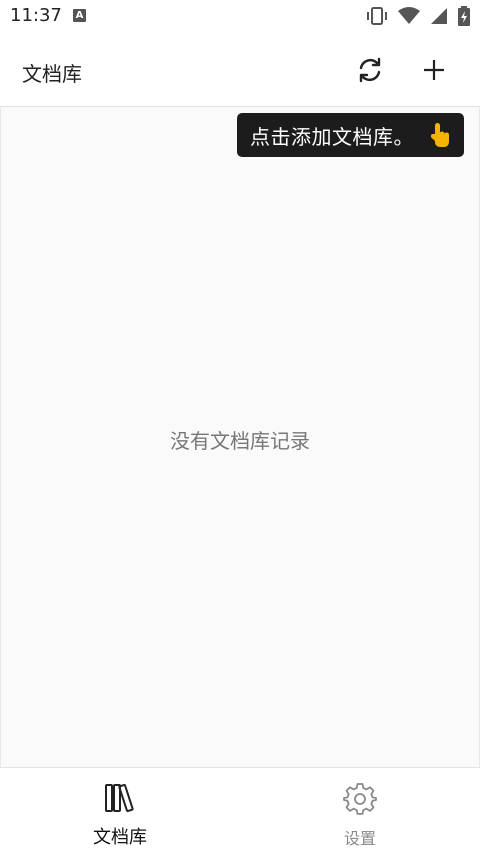 This screenshot has width=480, height=854. I want to click on vibrate-icon, so click(377, 16).